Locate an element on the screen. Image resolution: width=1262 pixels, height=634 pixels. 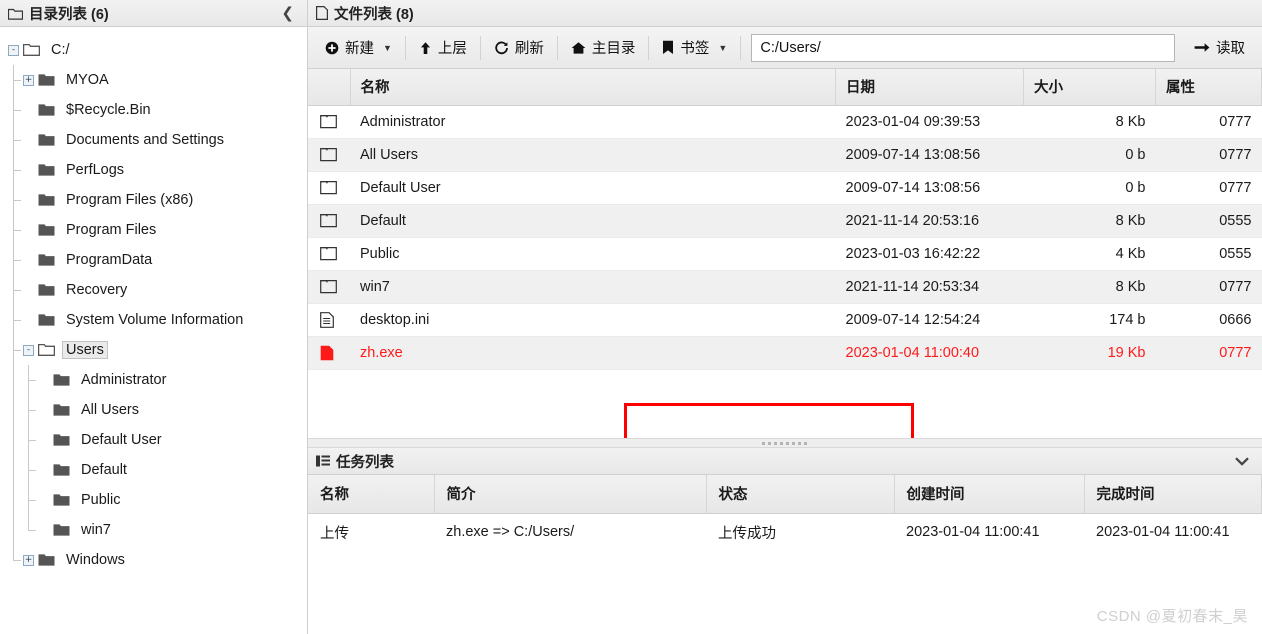
tree-item: Recovery is located at coordinates (153, 290).